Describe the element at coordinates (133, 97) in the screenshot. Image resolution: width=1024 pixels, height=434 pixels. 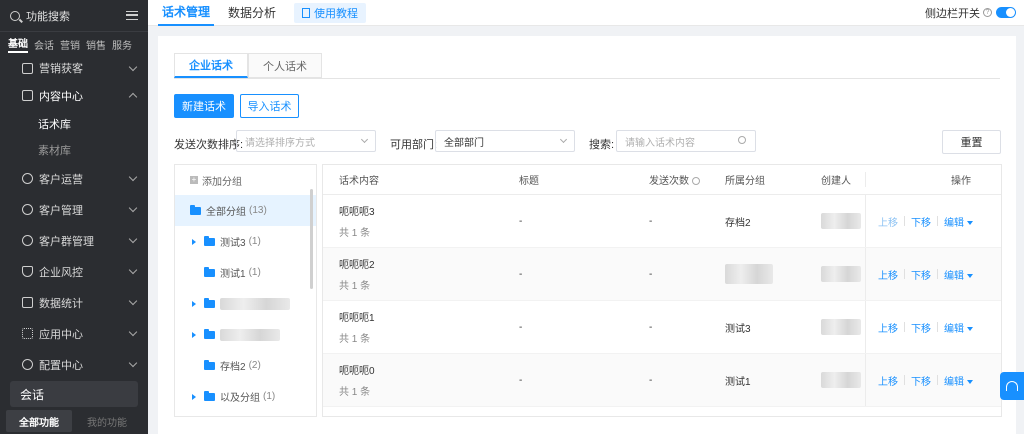
I see `chevron-up-icon` at that location.